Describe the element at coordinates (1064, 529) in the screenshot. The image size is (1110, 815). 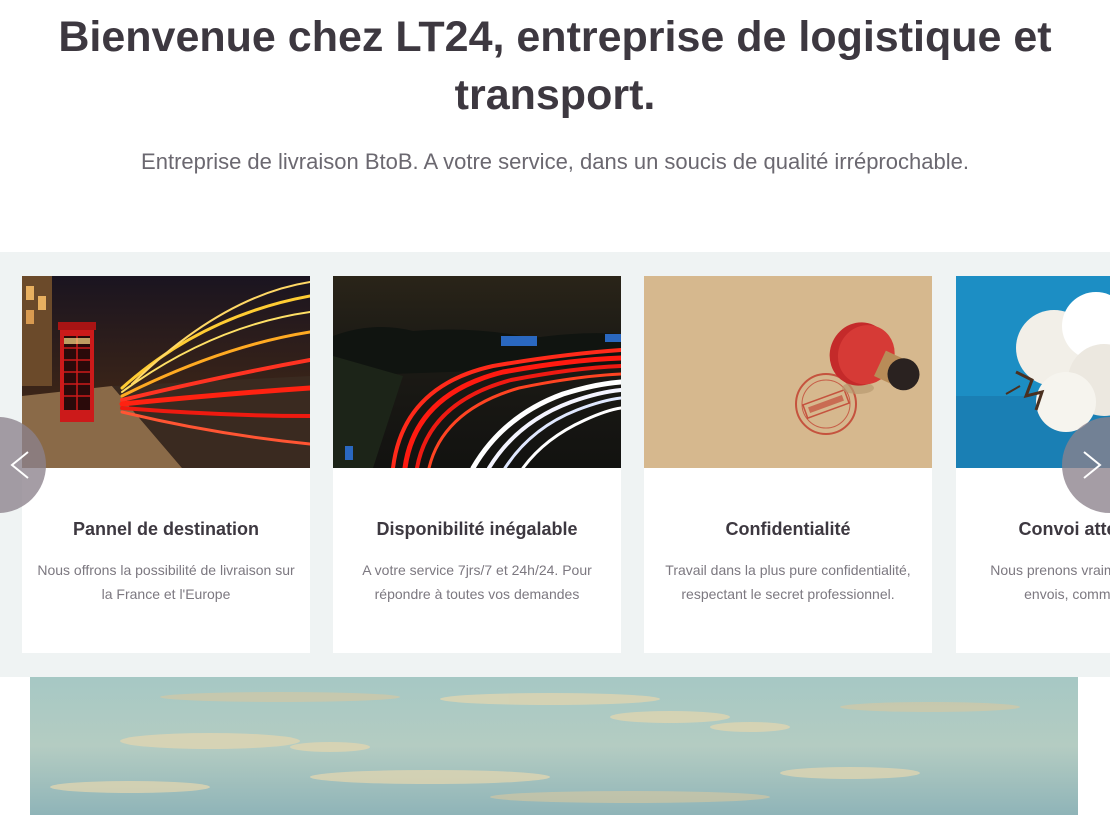
I see `card-title: Convoi attentionné` at that location.